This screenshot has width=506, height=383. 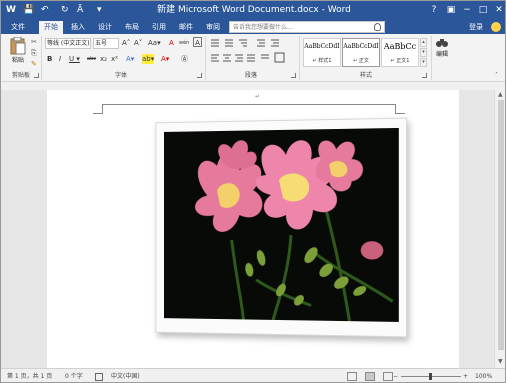 I want to click on zoom-level: 100%, so click(x=483, y=377).